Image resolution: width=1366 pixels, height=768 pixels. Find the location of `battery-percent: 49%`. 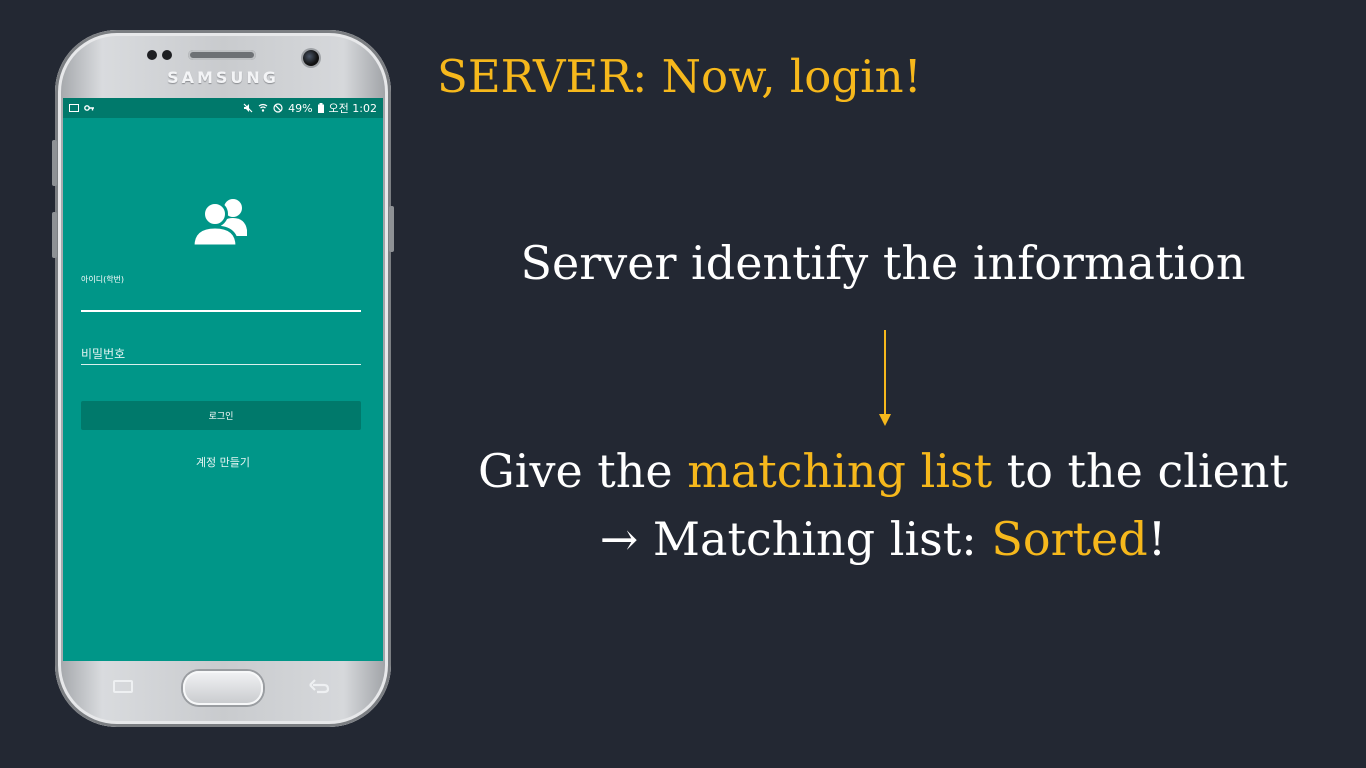

battery-percent: 49% is located at coordinates (300, 108).